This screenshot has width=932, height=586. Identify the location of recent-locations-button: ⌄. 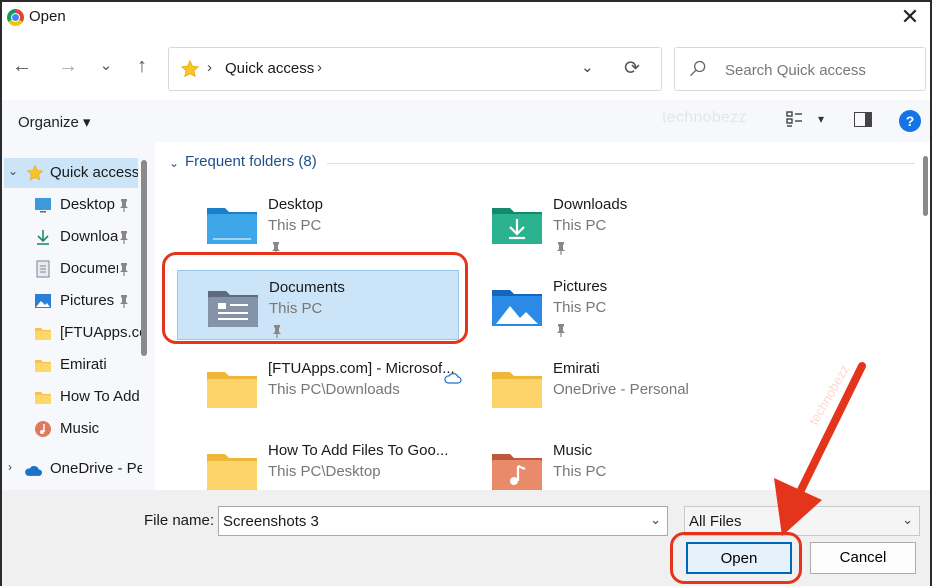
(106, 66).